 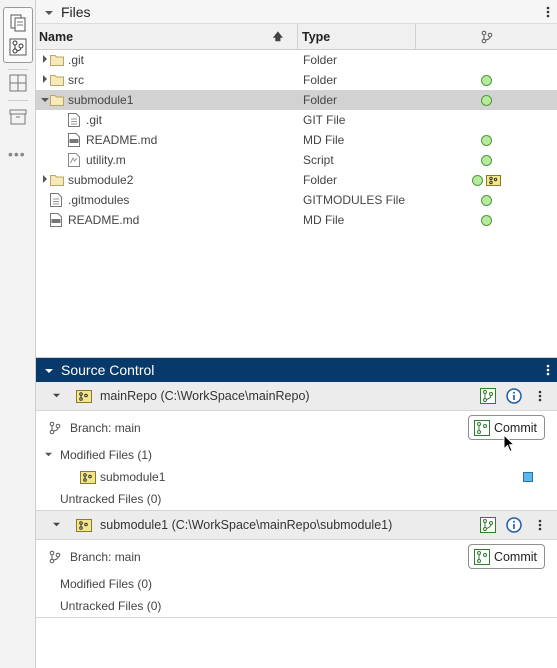 What do you see at coordinates (55, 557) in the screenshot?
I see `branch-icon` at bounding box center [55, 557].